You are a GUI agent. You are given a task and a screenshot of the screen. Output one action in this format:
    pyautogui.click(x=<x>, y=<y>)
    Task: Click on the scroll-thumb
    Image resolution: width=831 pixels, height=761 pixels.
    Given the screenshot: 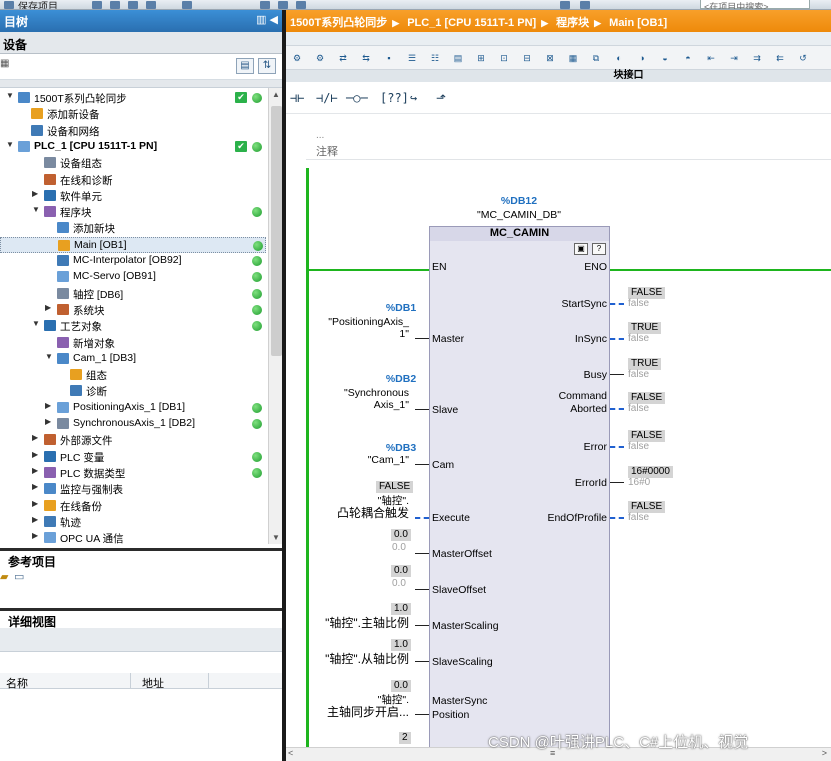 What is the action you would take?
    pyautogui.click(x=276, y=231)
    